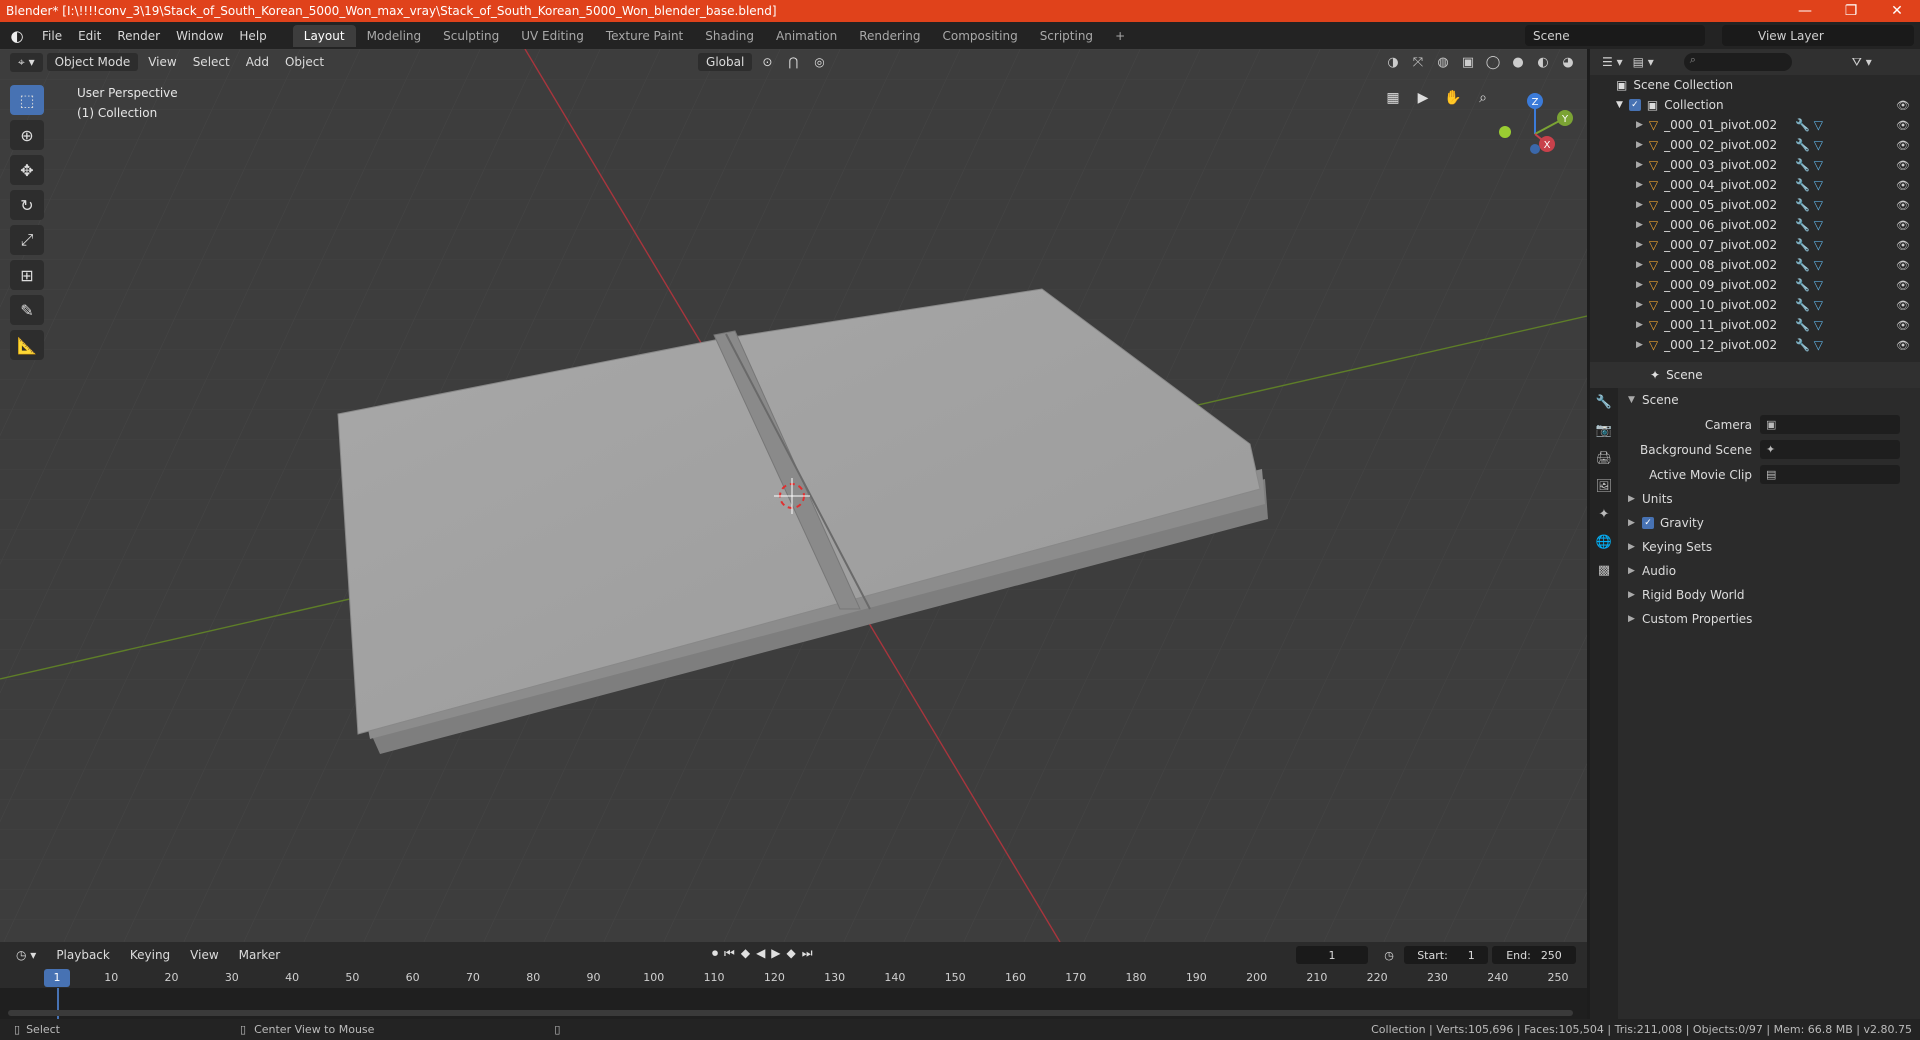 This screenshot has width=1920, height=1040. I want to click on end-frame-field: End: 250, so click(1534, 955).